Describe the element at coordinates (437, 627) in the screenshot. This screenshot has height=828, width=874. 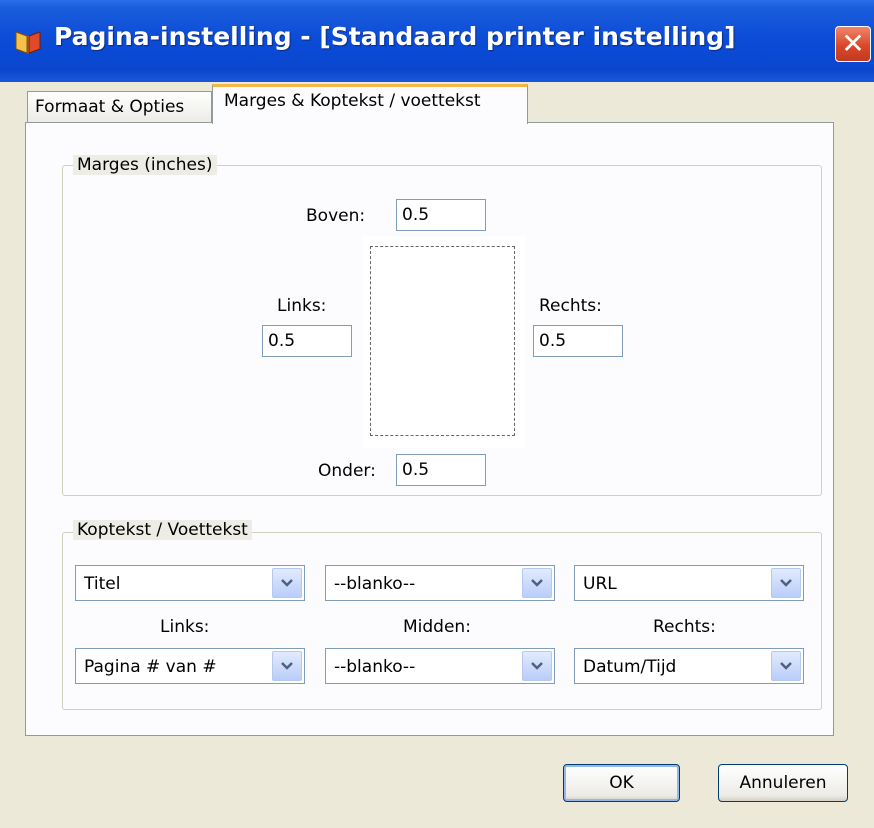
I see `column-label-center: Midden:` at that location.